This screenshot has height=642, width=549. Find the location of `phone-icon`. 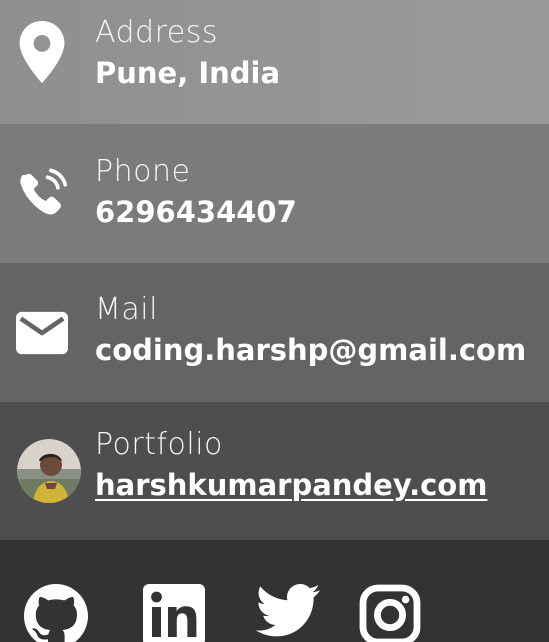

phone-icon is located at coordinates (42, 194).